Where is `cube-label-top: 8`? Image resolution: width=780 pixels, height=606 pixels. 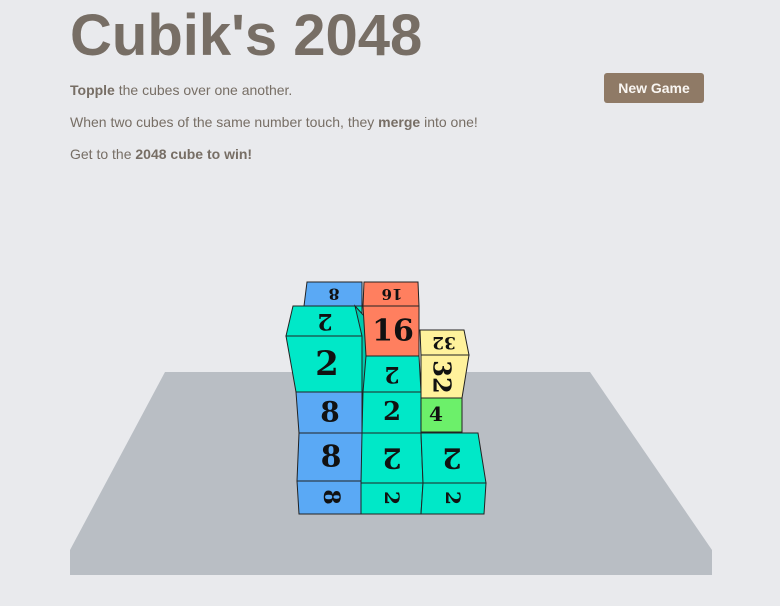
cube-label-top: 8 is located at coordinates (331, 457).